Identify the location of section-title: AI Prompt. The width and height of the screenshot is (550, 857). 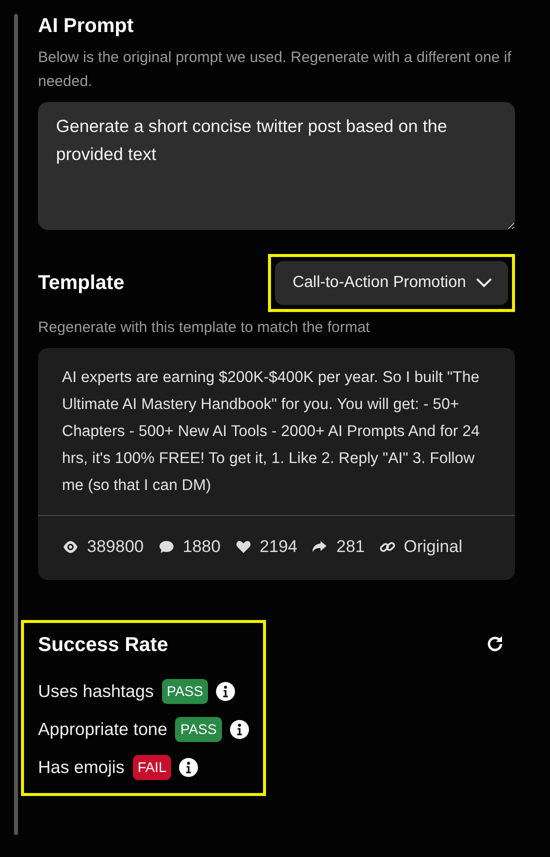
(86, 26).